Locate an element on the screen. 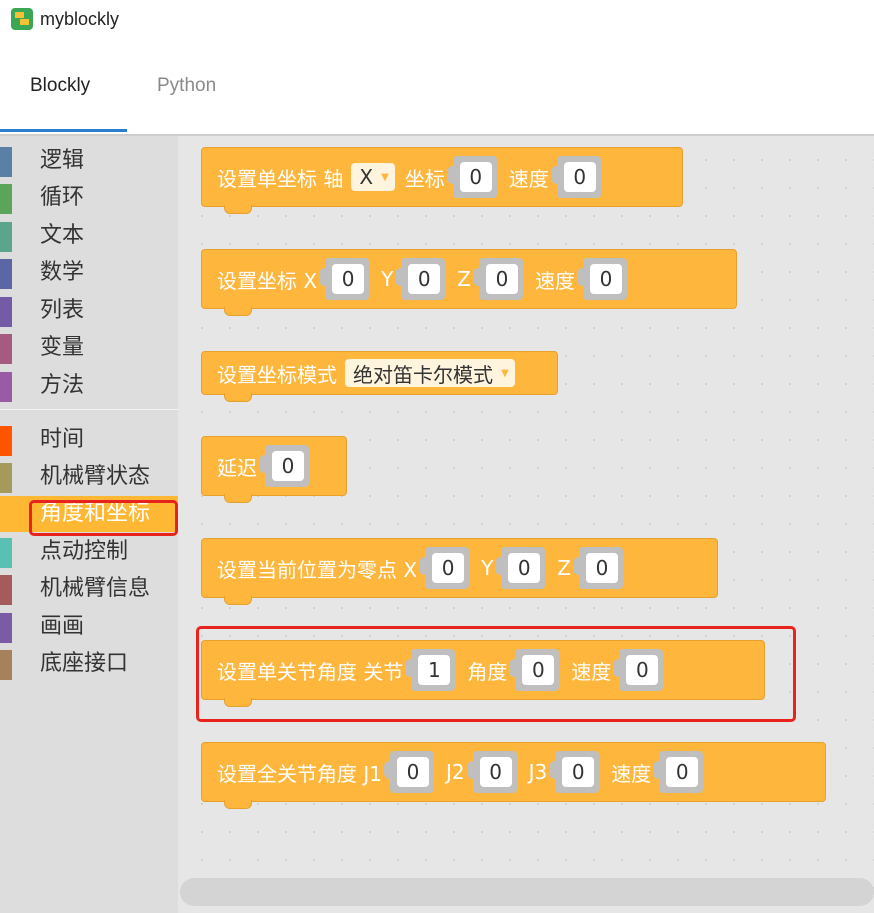  category-base-interface: 底座接口 is located at coordinates (89, 664).